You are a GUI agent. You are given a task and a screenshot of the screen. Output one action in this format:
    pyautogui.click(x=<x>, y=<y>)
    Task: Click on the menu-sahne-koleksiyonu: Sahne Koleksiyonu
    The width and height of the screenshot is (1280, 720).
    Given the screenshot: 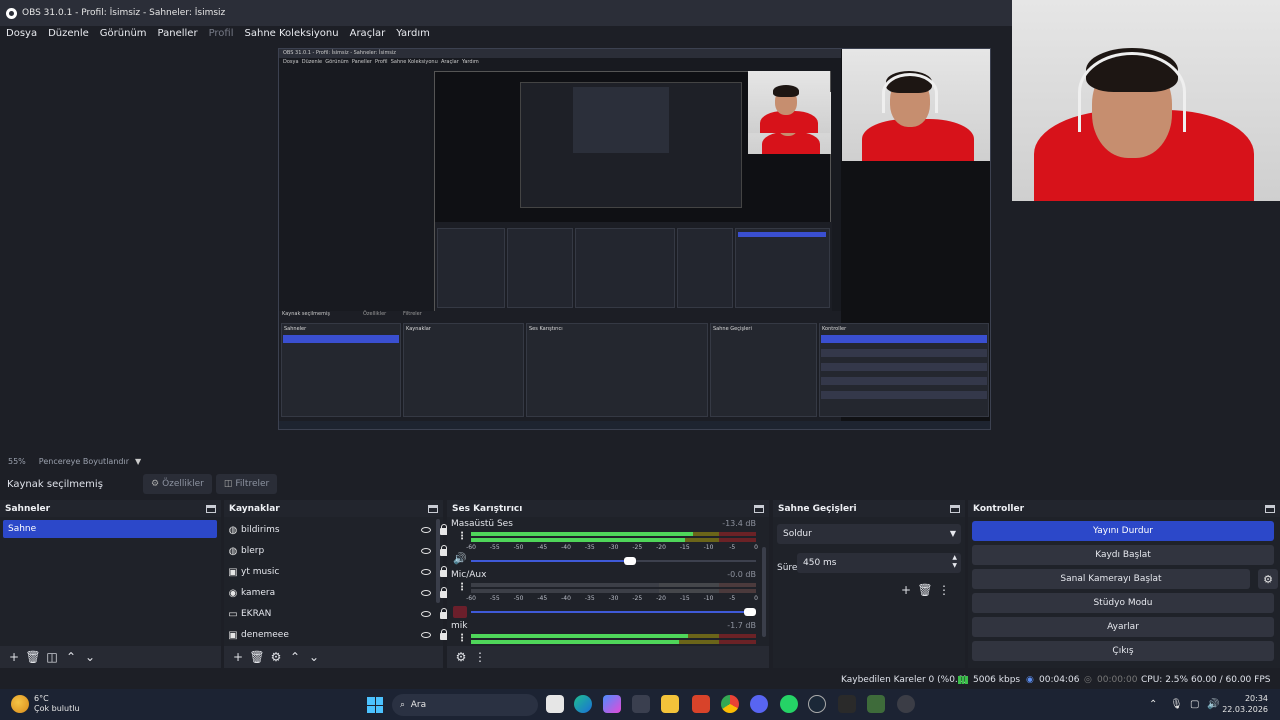 What is the action you would take?
    pyautogui.click(x=292, y=33)
    